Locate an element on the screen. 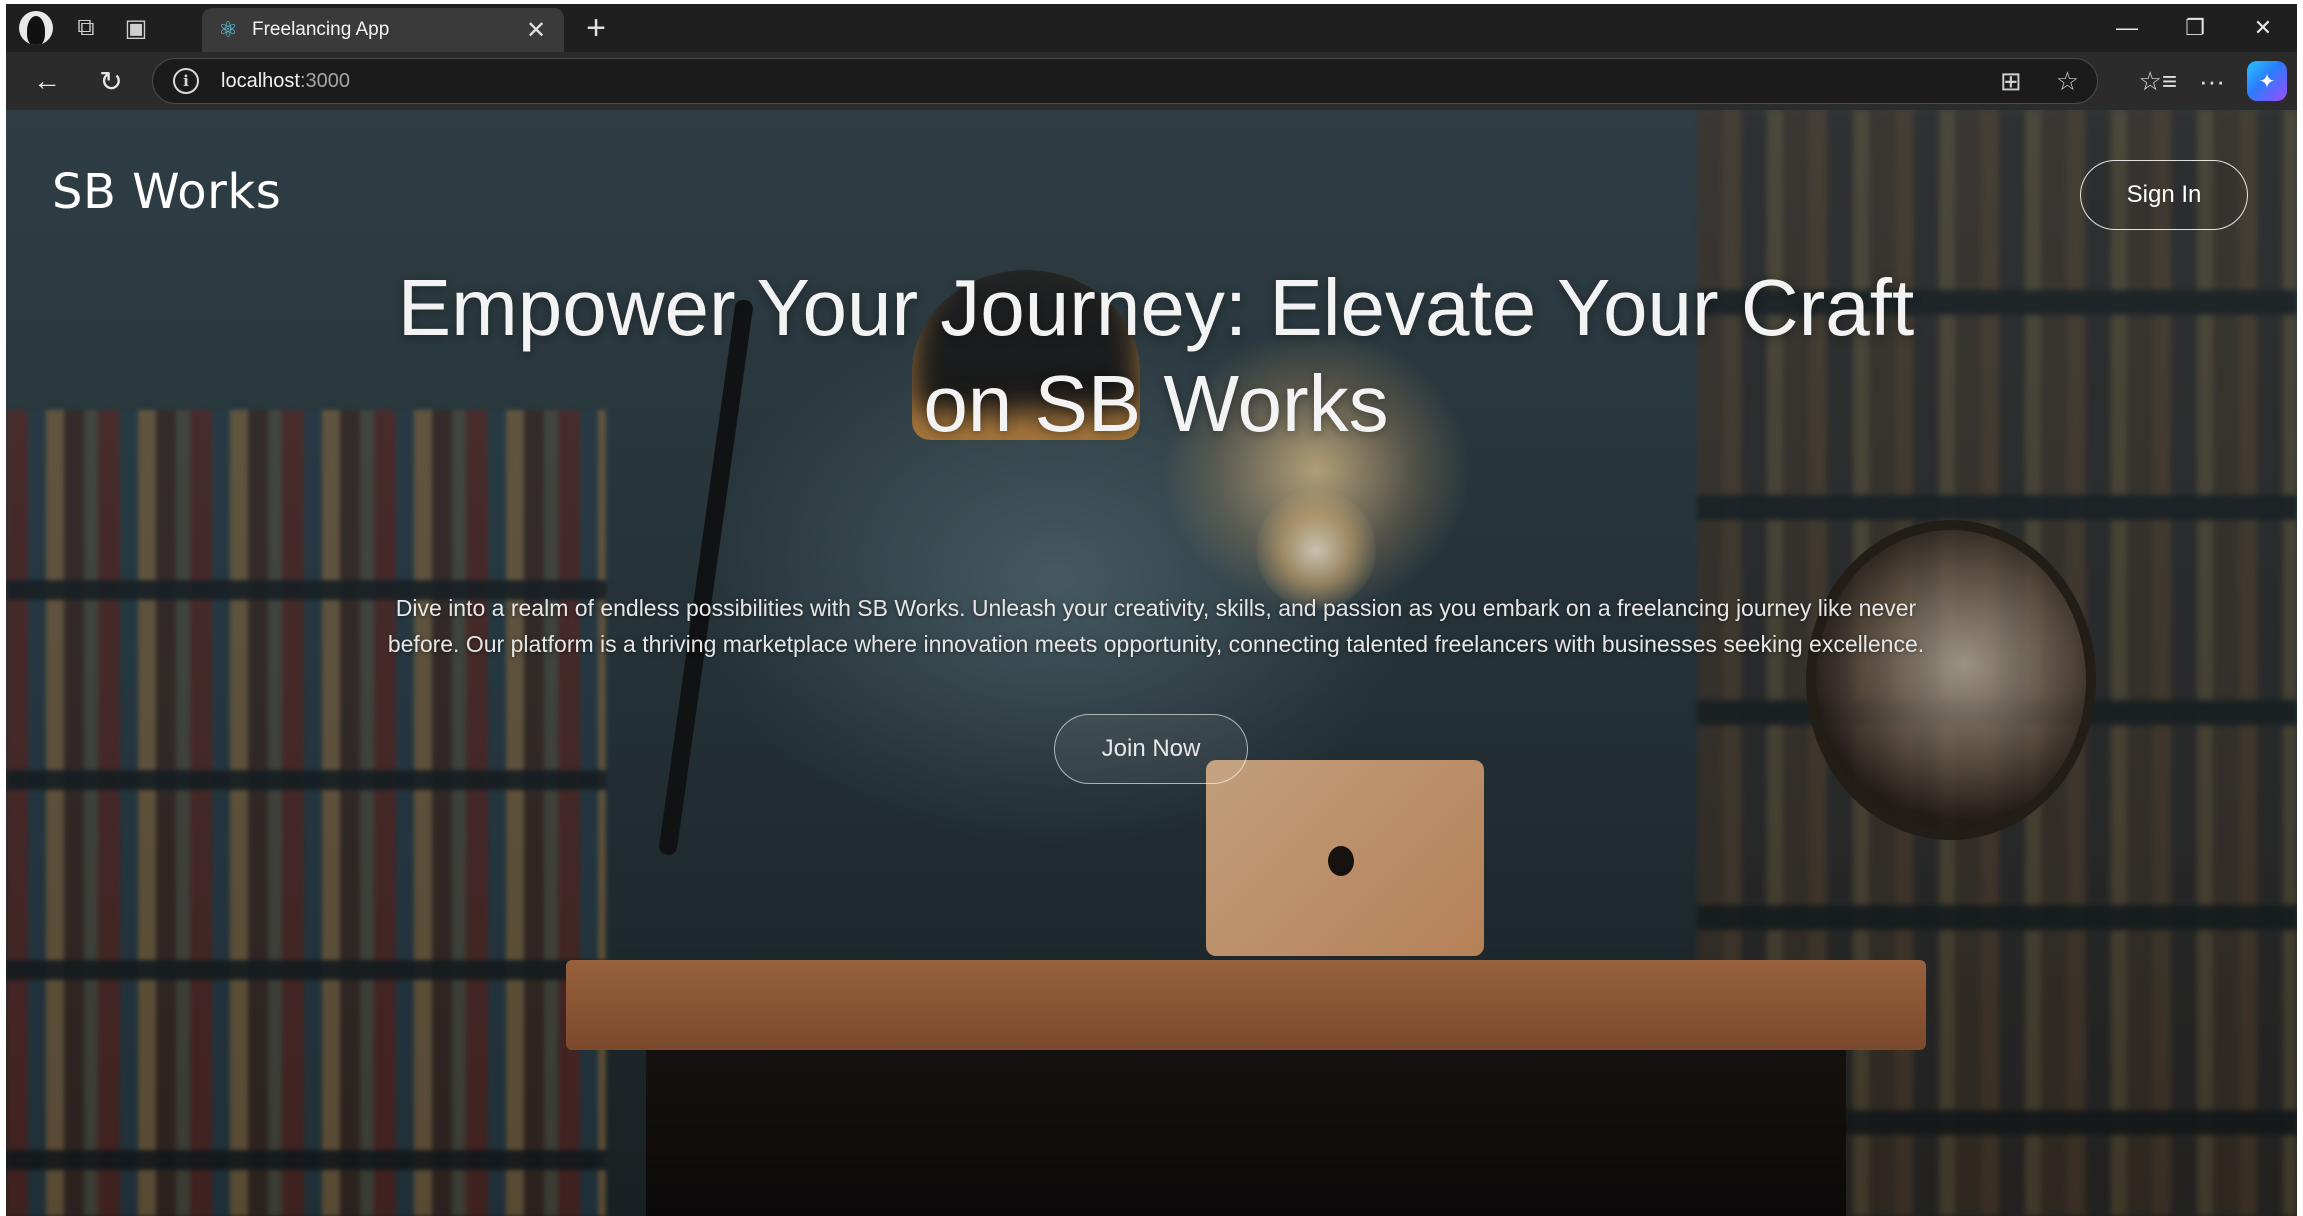 This screenshot has height=1216, width=2303. new-tab-button: + is located at coordinates (596, 28).